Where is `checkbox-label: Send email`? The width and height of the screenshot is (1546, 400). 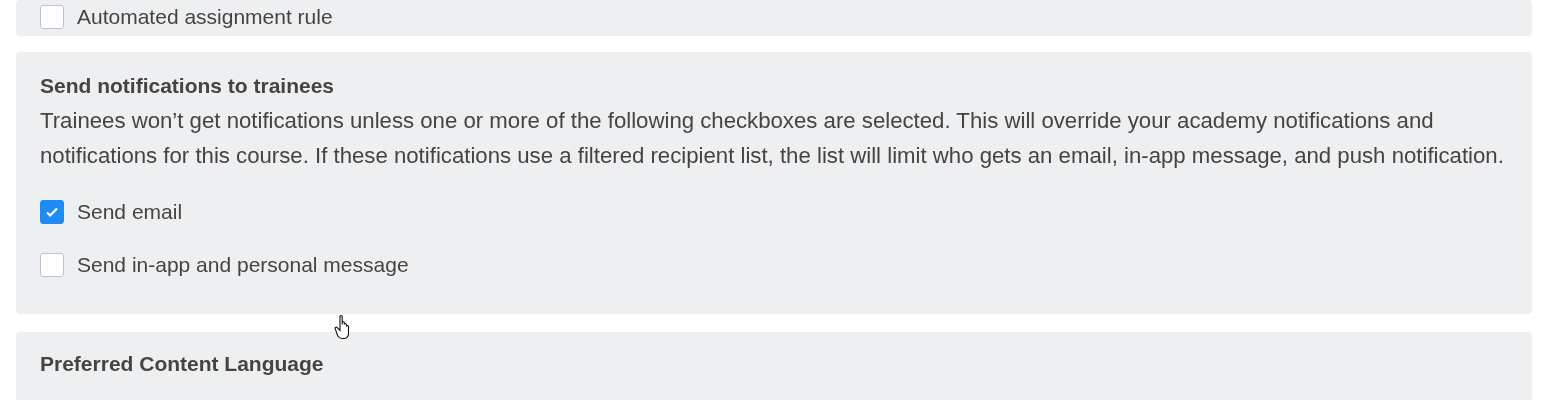
checkbox-label: Send email is located at coordinates (130, 211).